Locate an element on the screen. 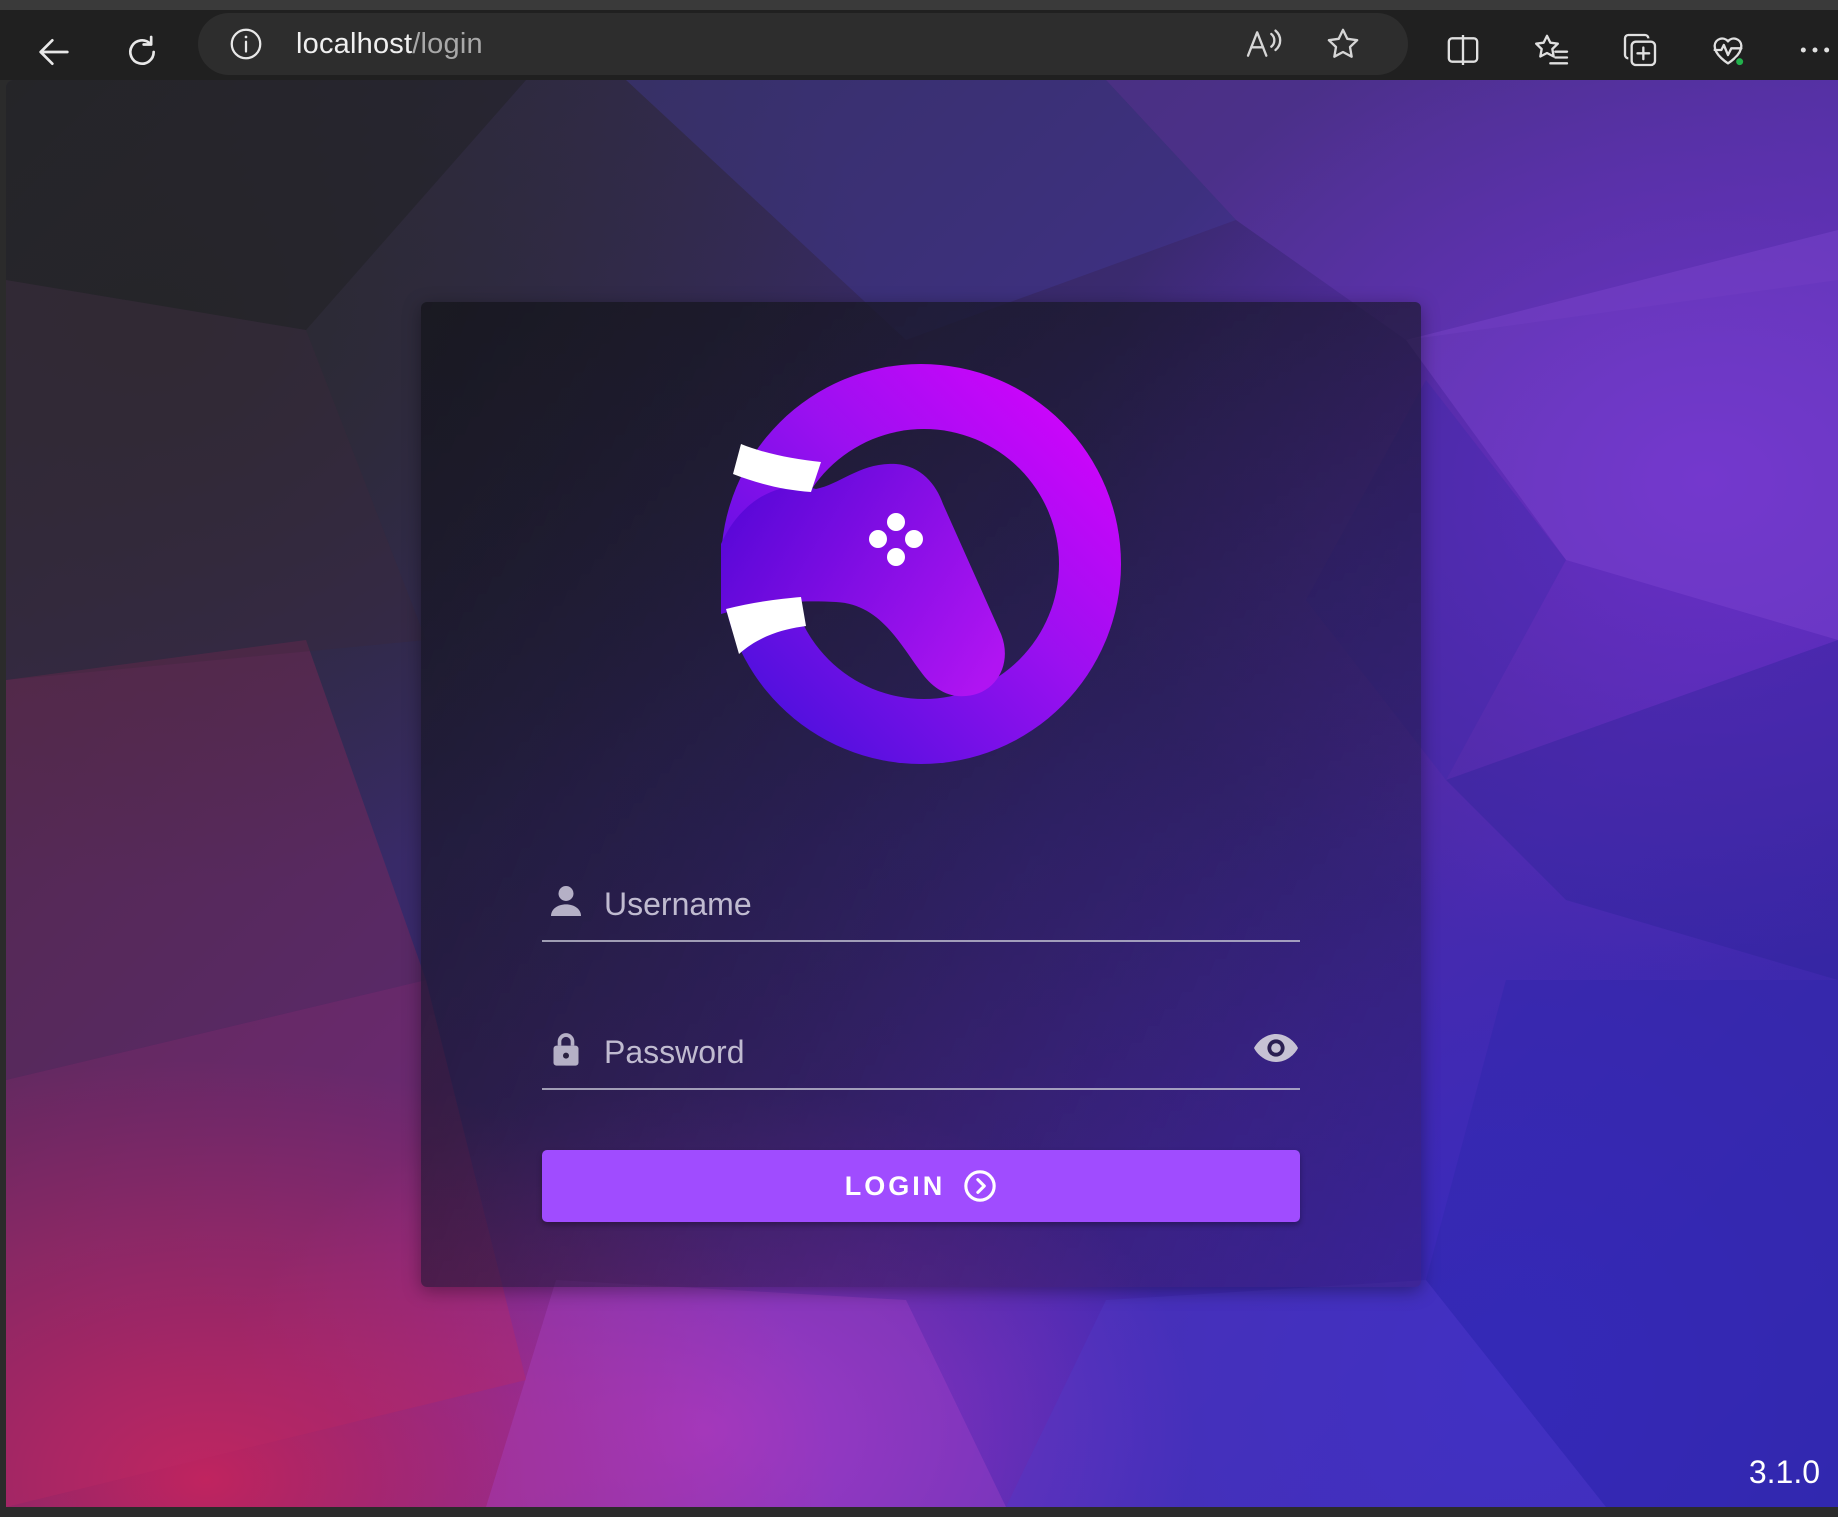 The width and height of the screenshot is (1838, 1517). gamepad-logo-icon is located at coordinates (921, 564).